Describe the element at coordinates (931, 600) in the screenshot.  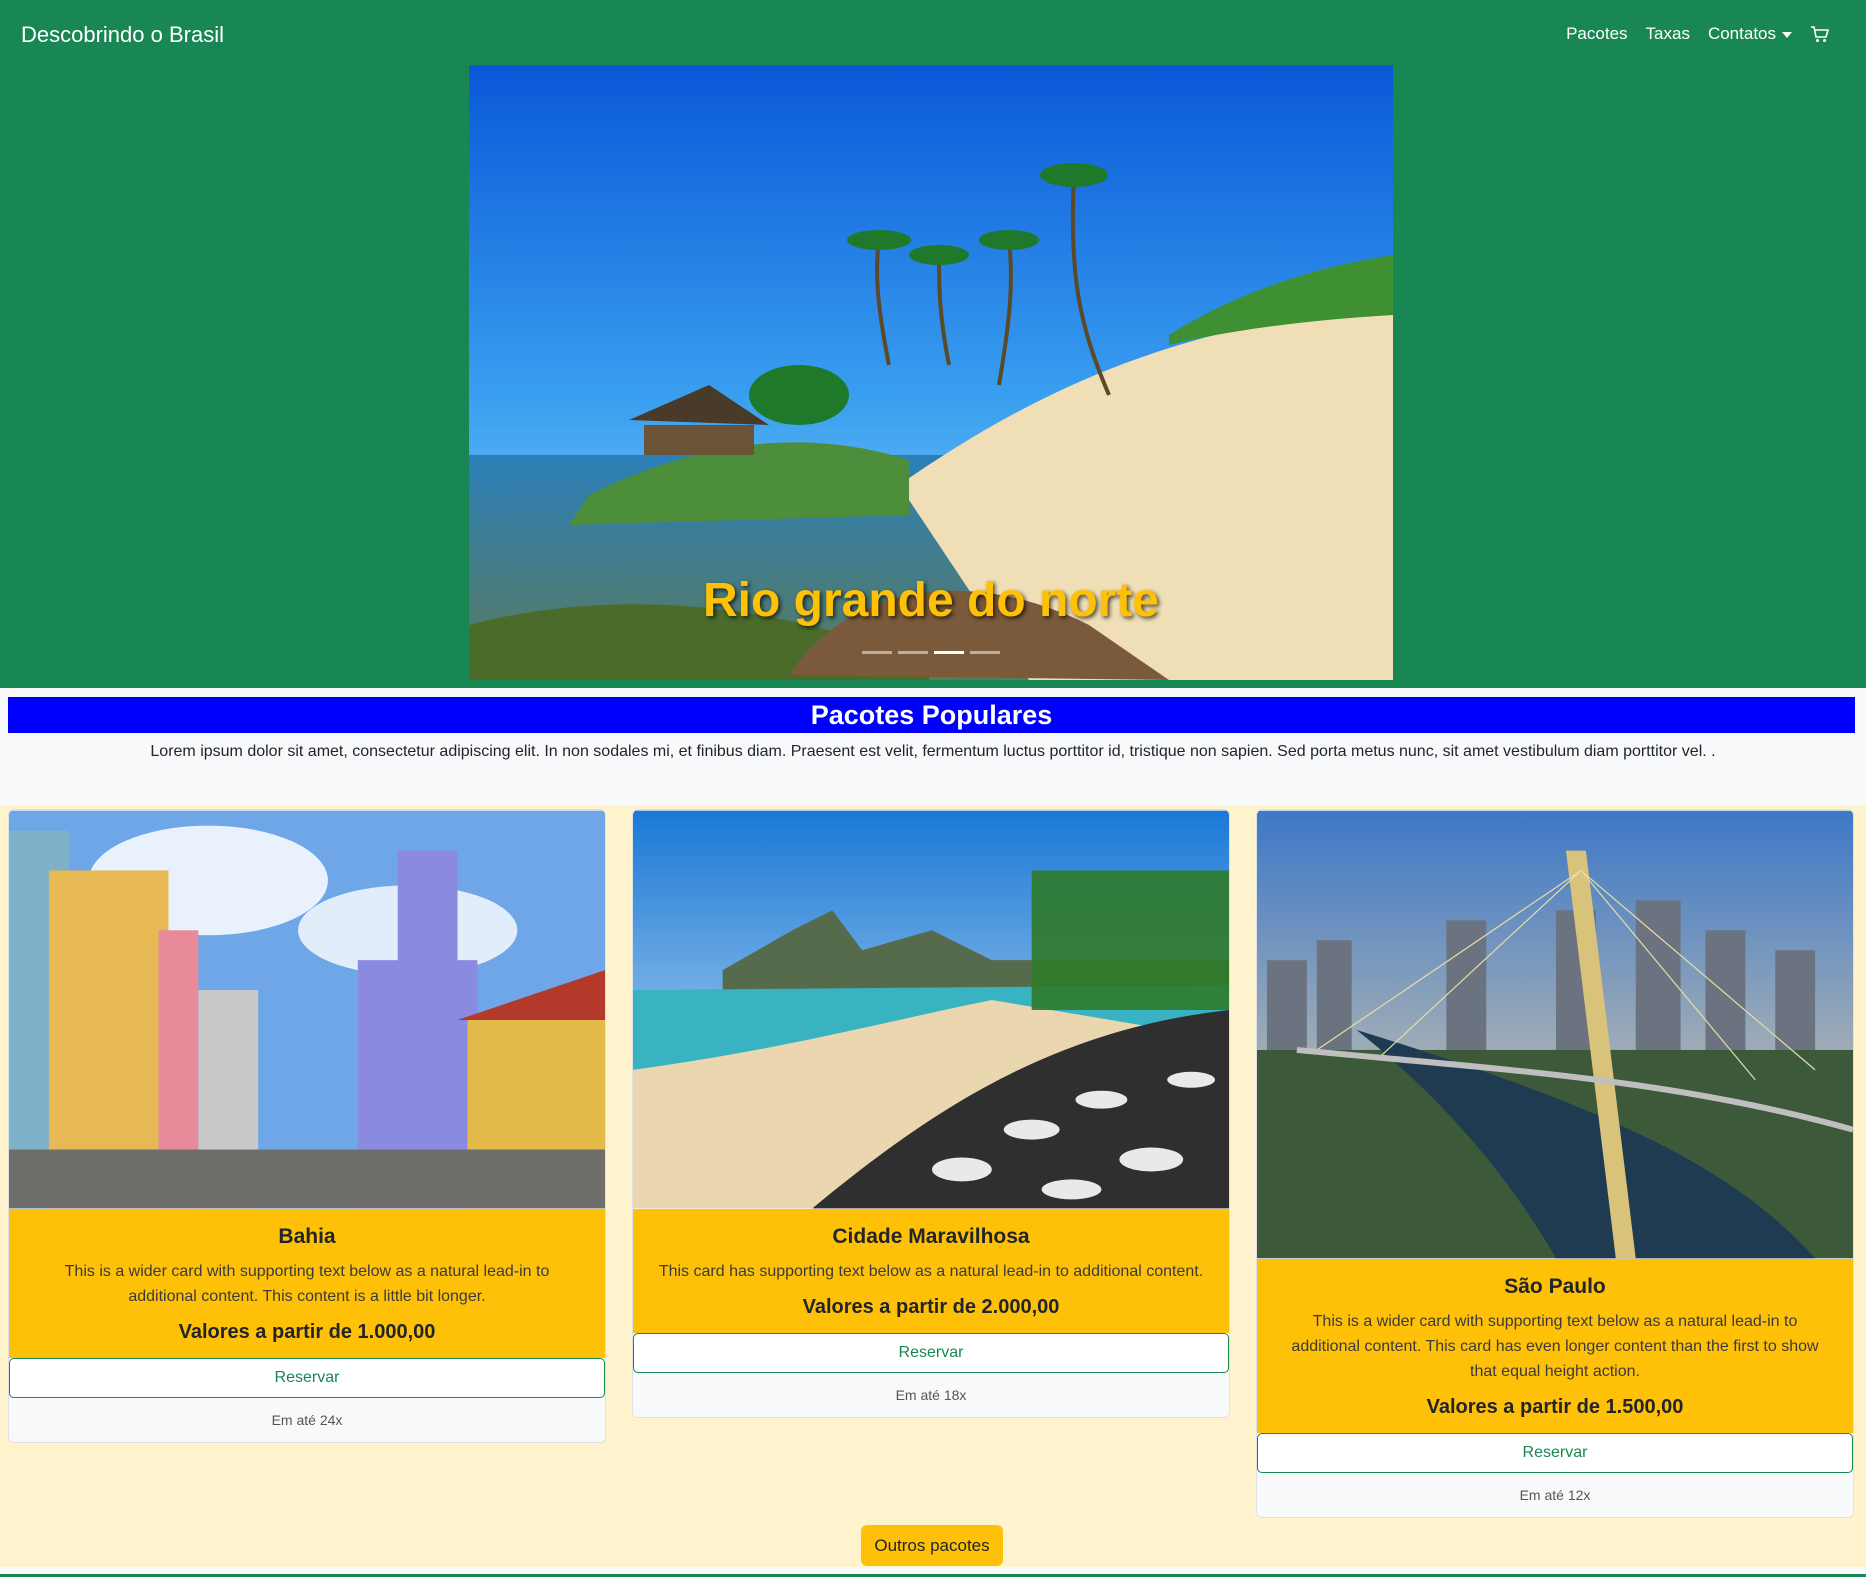
I see `carousel-caption: Rio grande do norte` at that location.